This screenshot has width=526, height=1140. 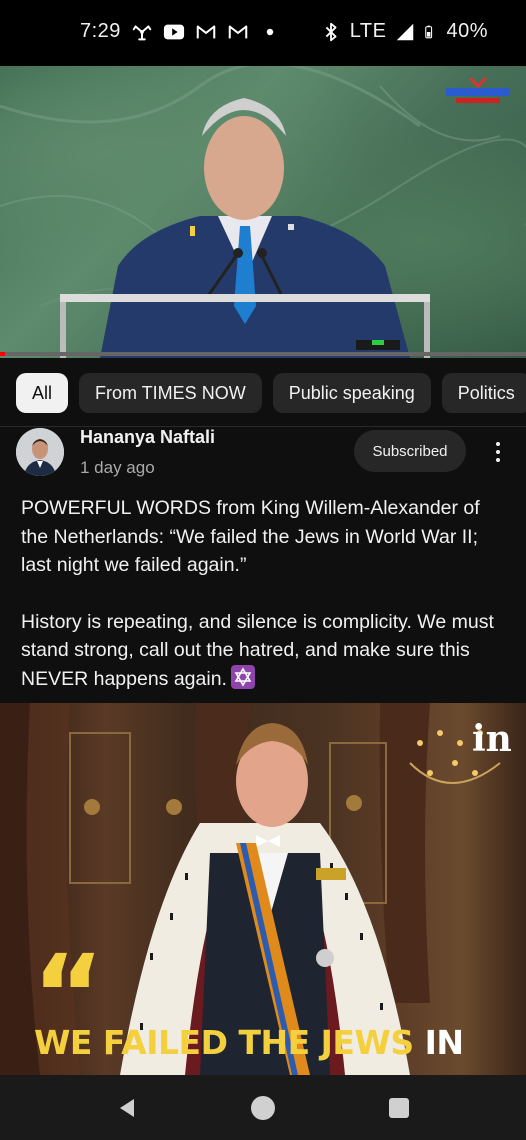 I want to click on youtube-icon, so click(x=174, y=31).